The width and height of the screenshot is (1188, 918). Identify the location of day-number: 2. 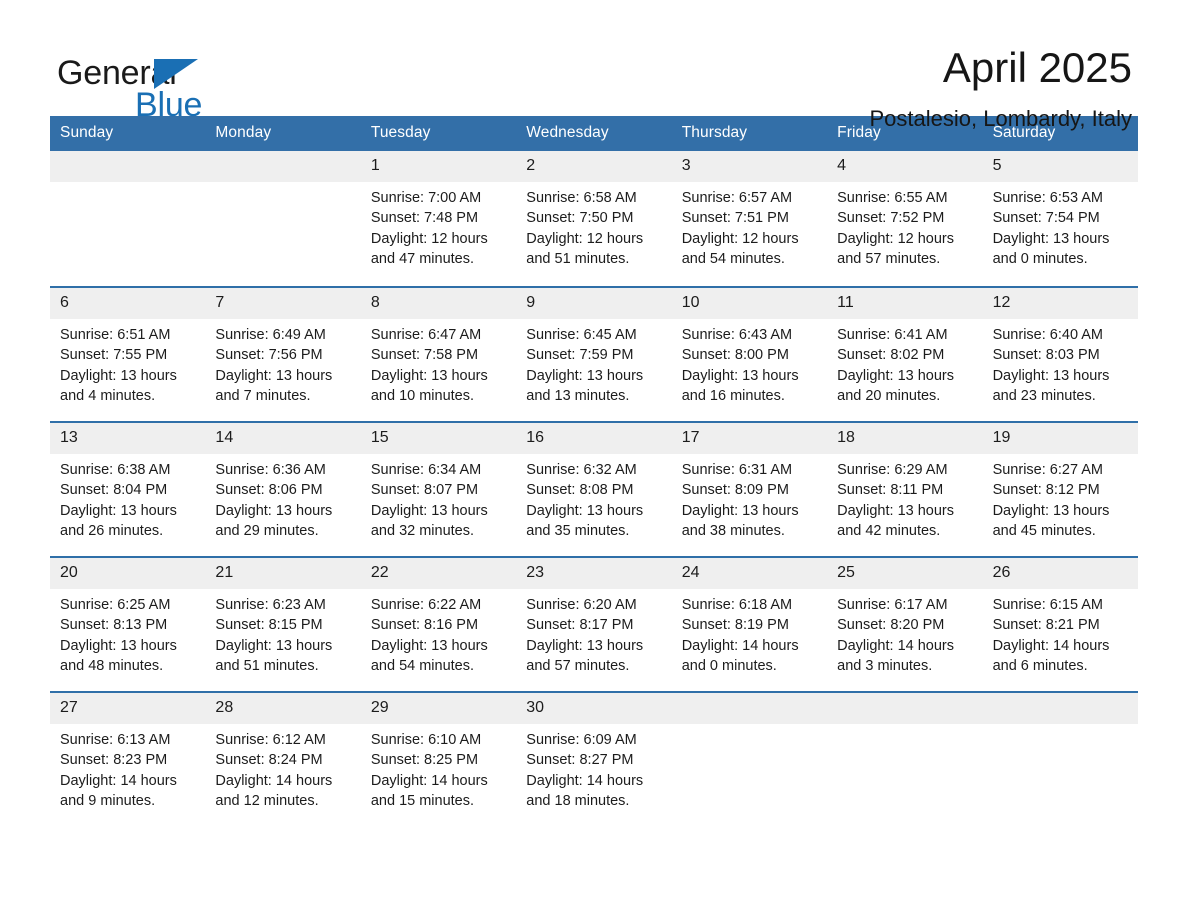
(594, 166).